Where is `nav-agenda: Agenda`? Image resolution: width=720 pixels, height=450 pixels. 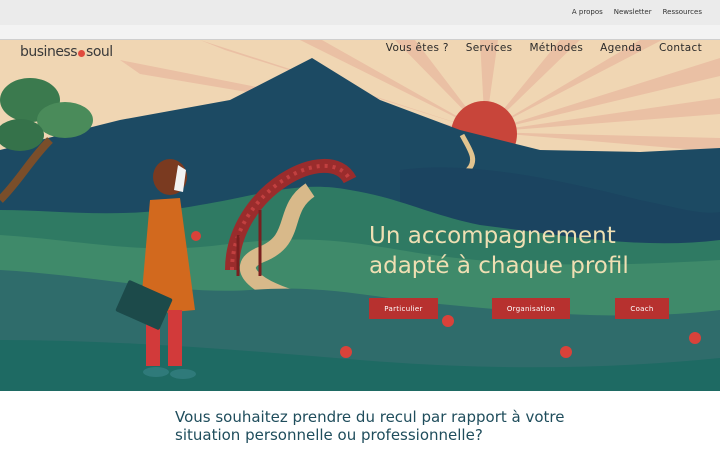 nav-agenda: Agenda is located at coordinates (621, 48).